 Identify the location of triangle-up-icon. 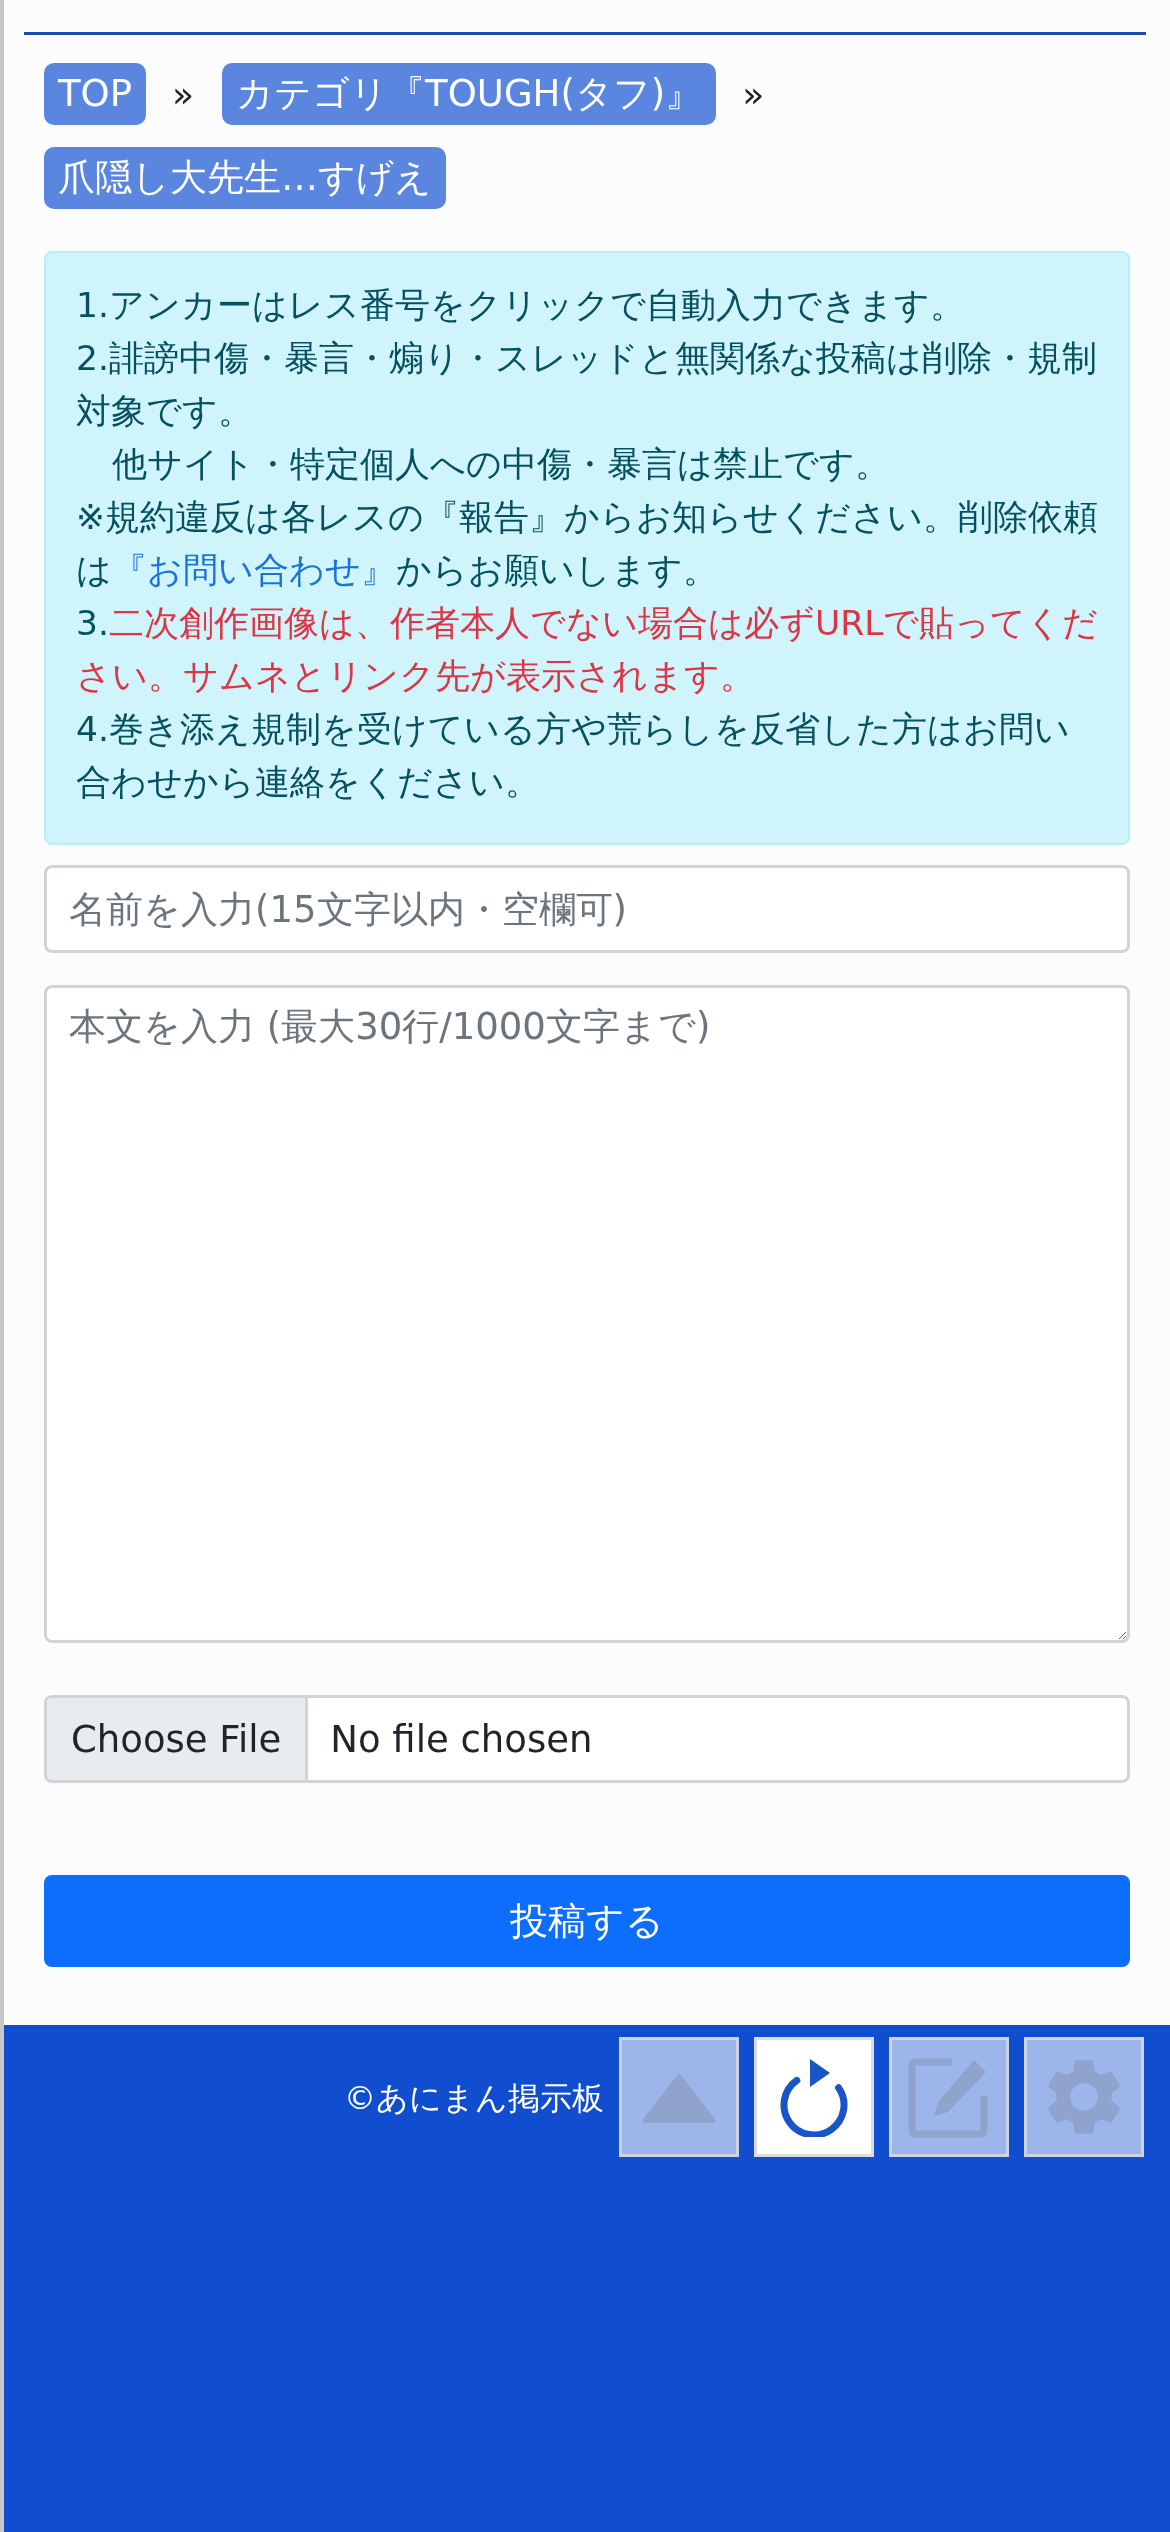
(679, 2097).